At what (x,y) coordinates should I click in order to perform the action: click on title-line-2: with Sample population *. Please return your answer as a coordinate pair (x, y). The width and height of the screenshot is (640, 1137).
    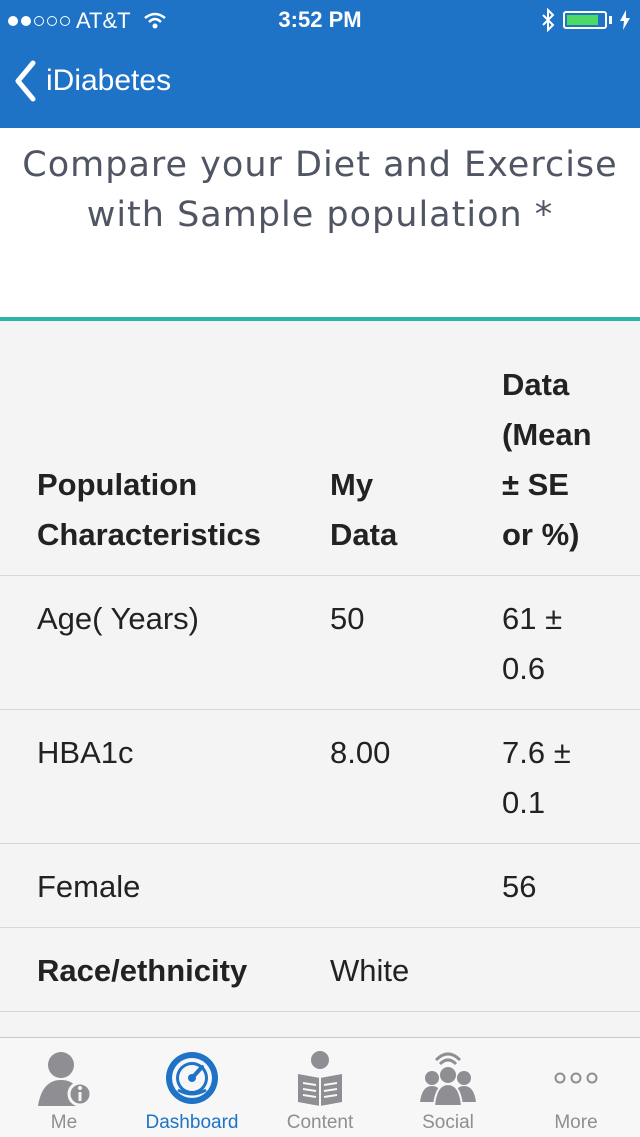
    Looking at the image, I should click on (320, 215).